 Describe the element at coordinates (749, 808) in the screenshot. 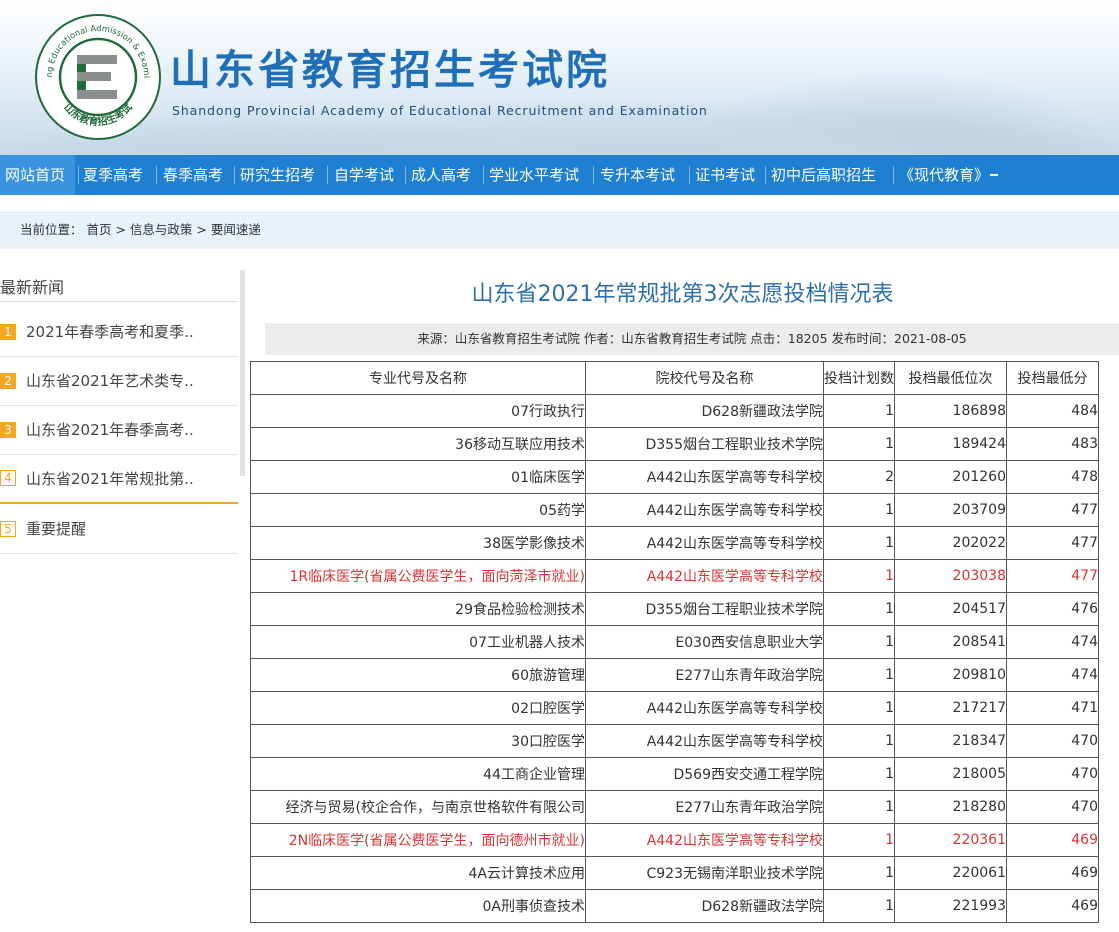

I see `cell-text: E277山东青年政治学院` at that location.